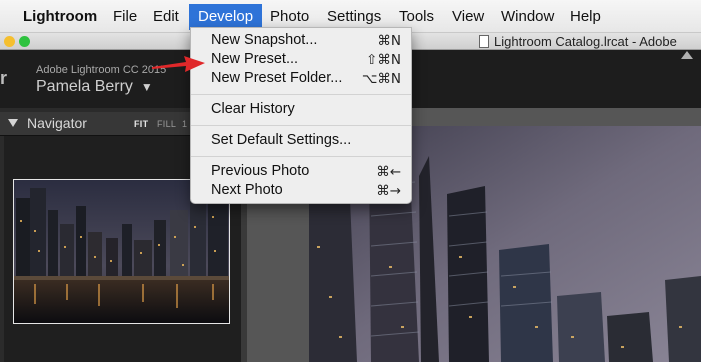 The image size is (701, 362). I want to click on new-preset-shortcut: ⇧⌘N, so click(383, 60).